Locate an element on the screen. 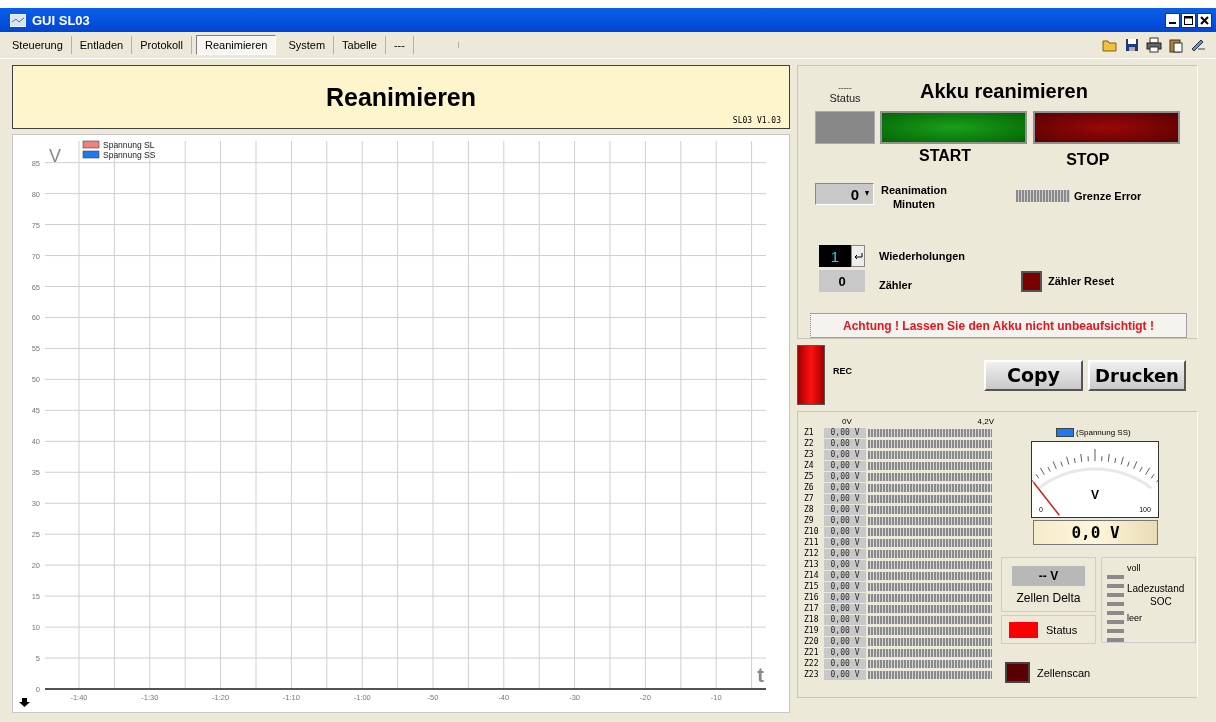 This screenshot has width=1216, height=722. print-button: Drucken is located at coordinates (1137, 375).